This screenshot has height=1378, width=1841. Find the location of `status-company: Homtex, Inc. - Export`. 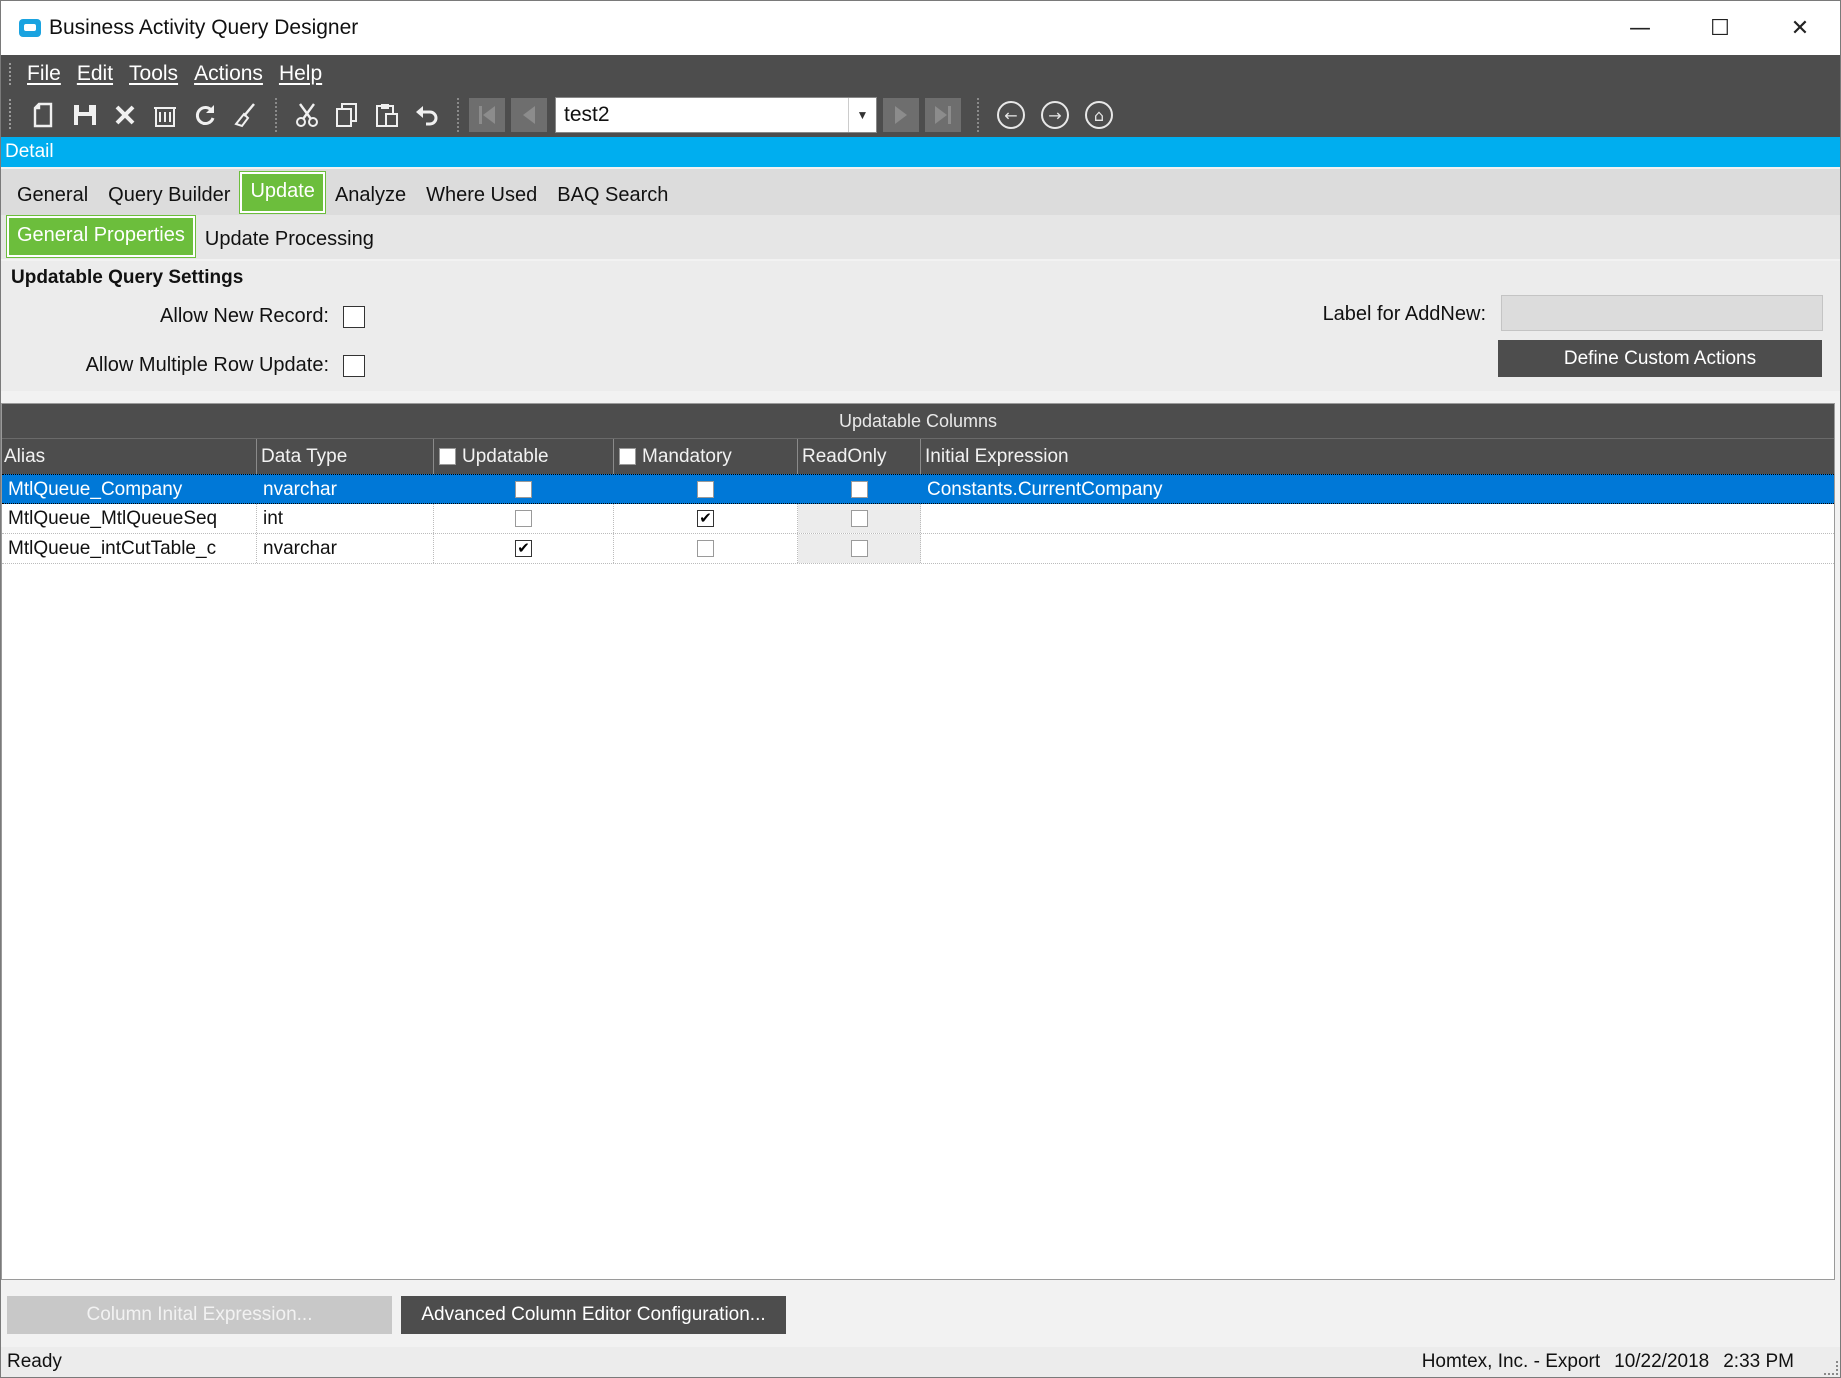

status-company: Homtex, Inc. - Export is located at coordinates (1511, 1361).